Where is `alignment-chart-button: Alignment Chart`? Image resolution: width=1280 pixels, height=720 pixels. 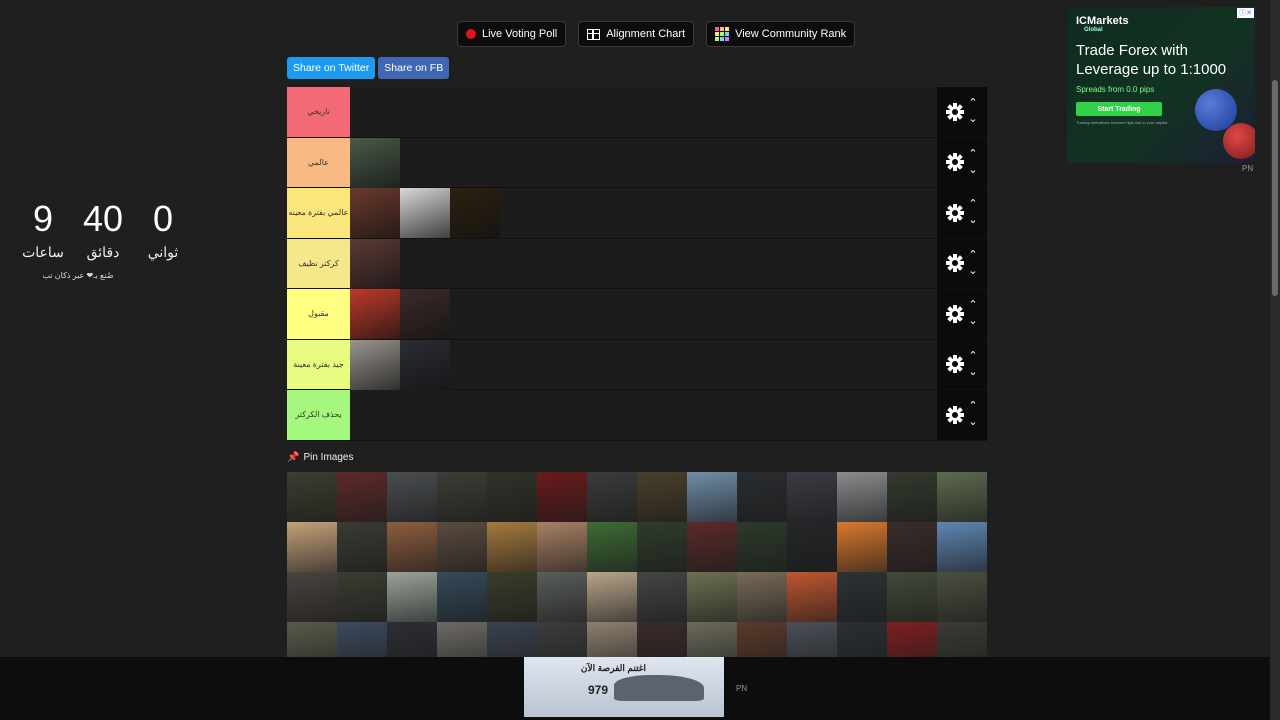 alignment-chart-button: Alignment Chart is located at coordinates (636, 34).